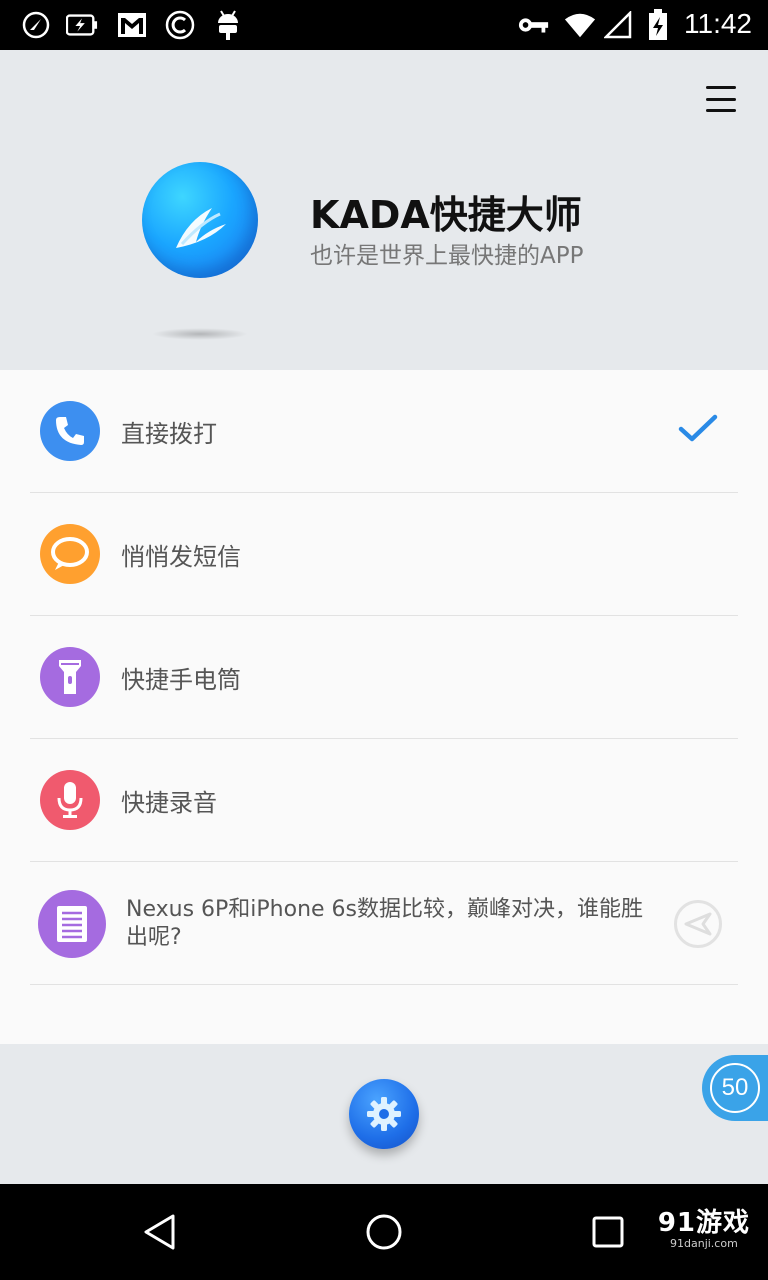 The image size is (768, 1280). What do you see at coordinates (82, 25) in the screenshot?
I see `battery-saver-icon` at bounding box center [82, 25].